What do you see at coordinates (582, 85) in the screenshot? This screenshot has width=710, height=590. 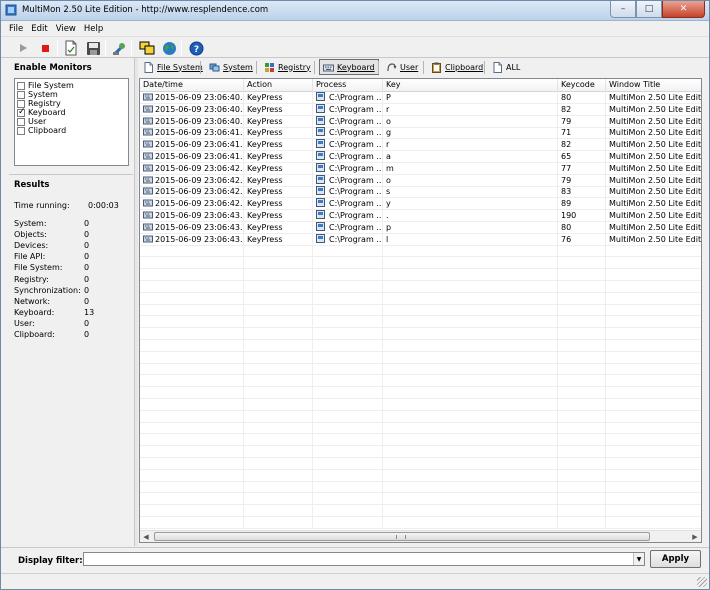 I see `column-header-keycode: Keycode` at bounding box center [582, 85].